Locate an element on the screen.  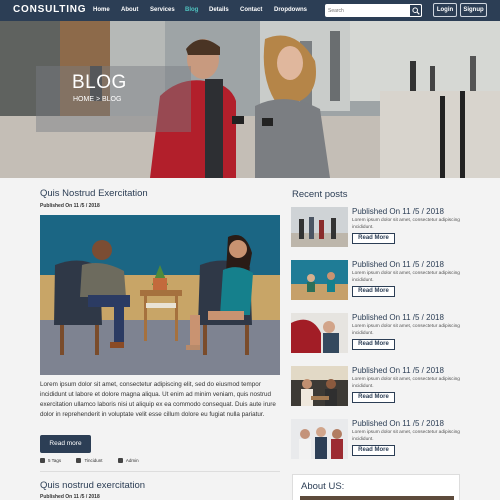
author-link: Admin is located at coordinates (132, 460).